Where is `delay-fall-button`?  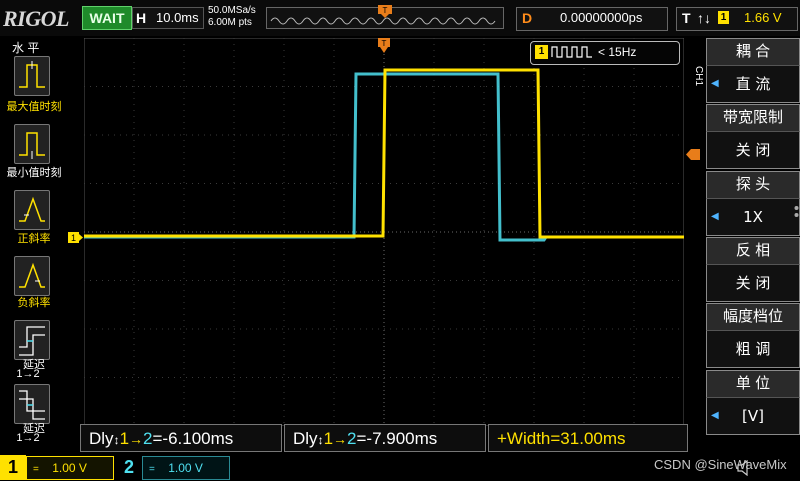 delay-fall-button is located at coordinates (32, 404).